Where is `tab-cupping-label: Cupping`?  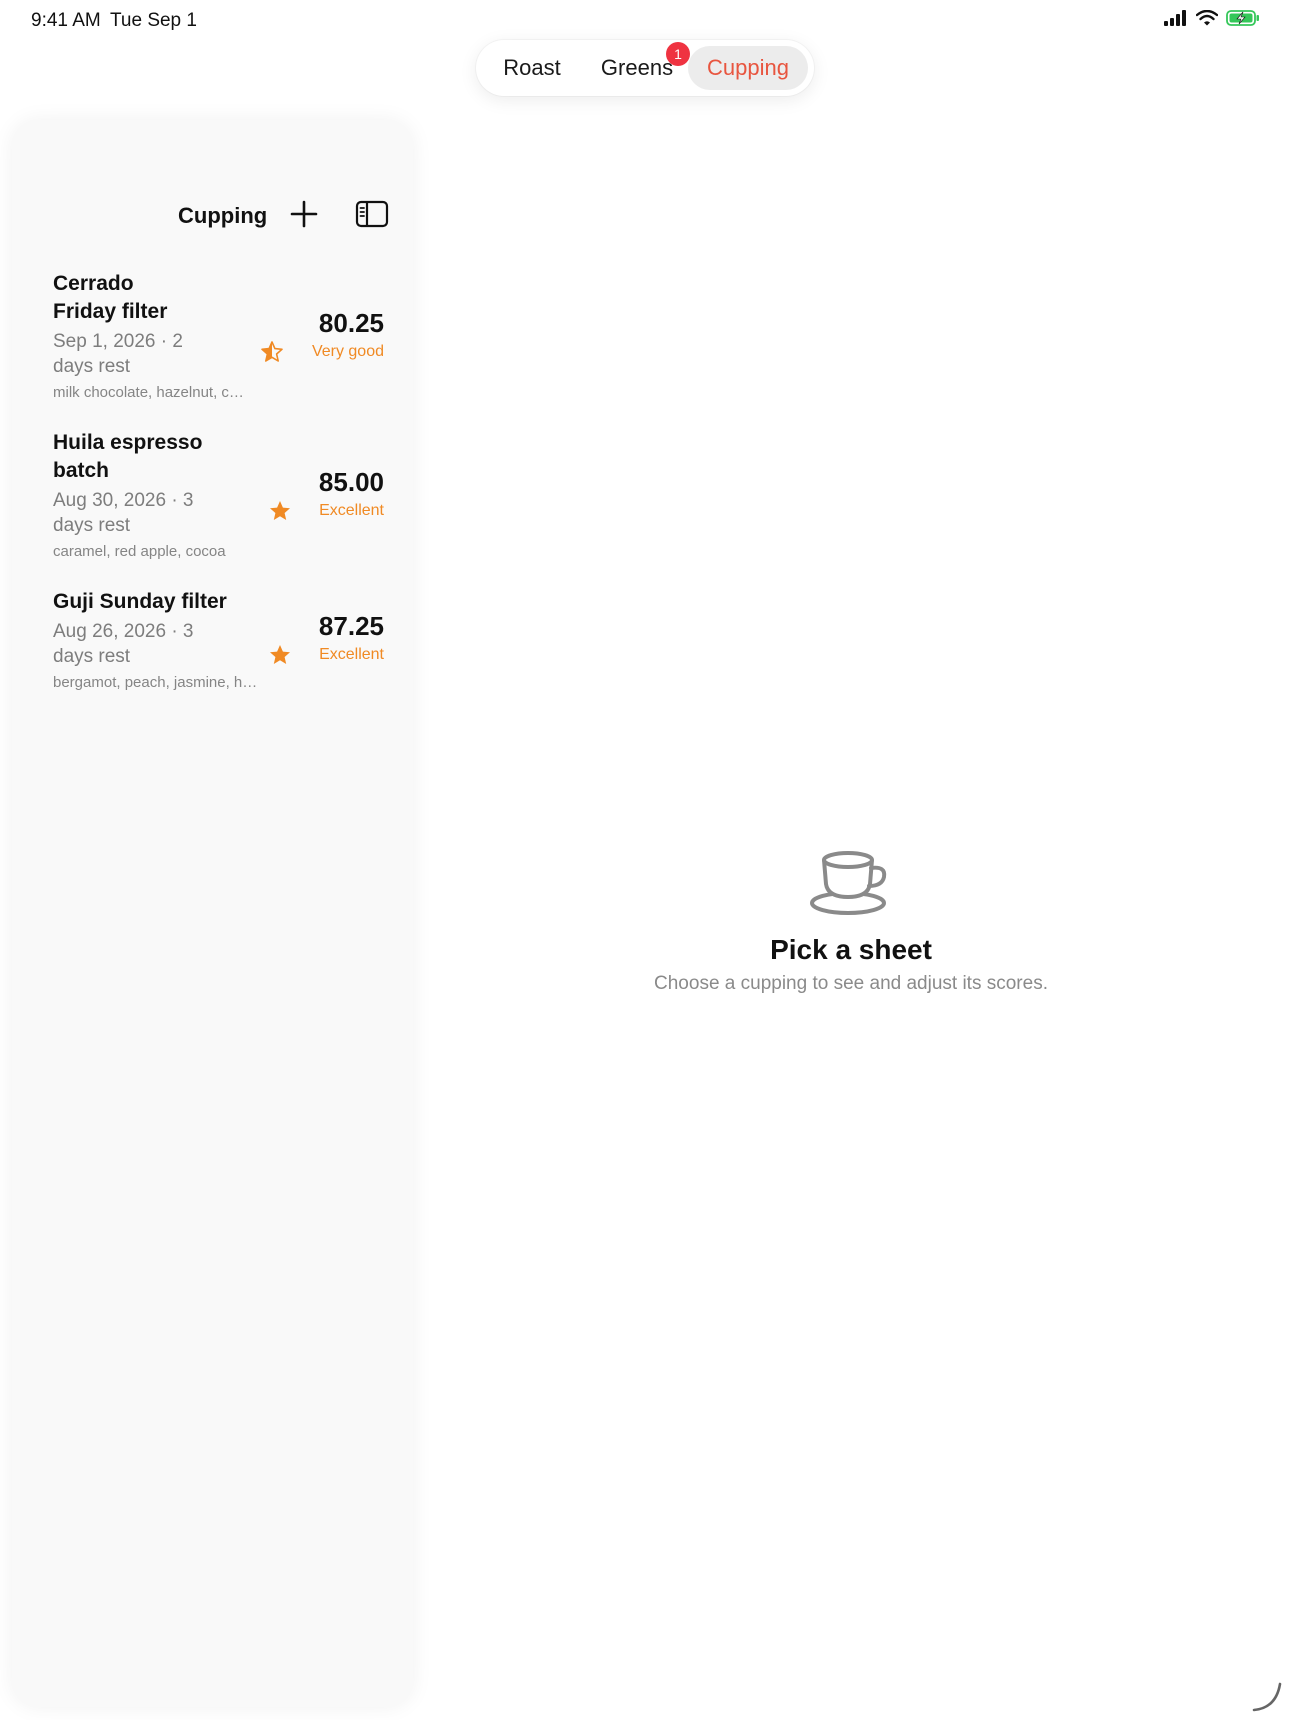
tab-cupping-label: Cupping is located at coordinates (748, 67).